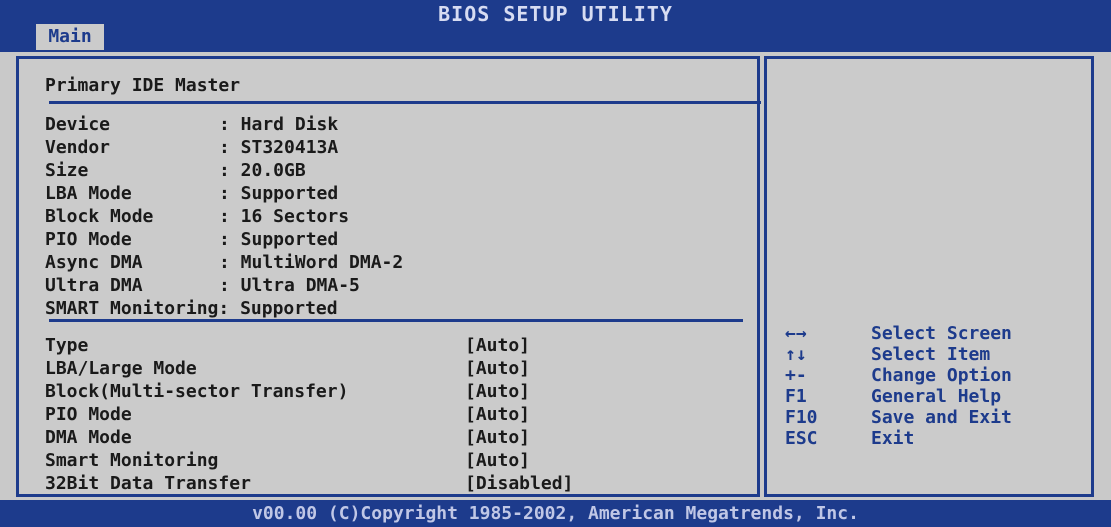 This screenshot has height=527, width=1111. Describe the element at coordinates (936, 396) in the screenshot. I see `key-action: General Help` at that location.